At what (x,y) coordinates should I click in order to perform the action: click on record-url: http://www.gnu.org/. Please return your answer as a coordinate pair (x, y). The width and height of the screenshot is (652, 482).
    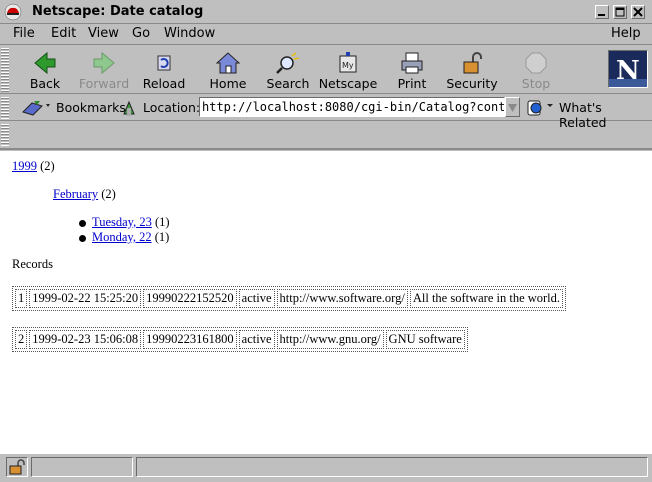
    Looking at the image, I should click on (330, 339).